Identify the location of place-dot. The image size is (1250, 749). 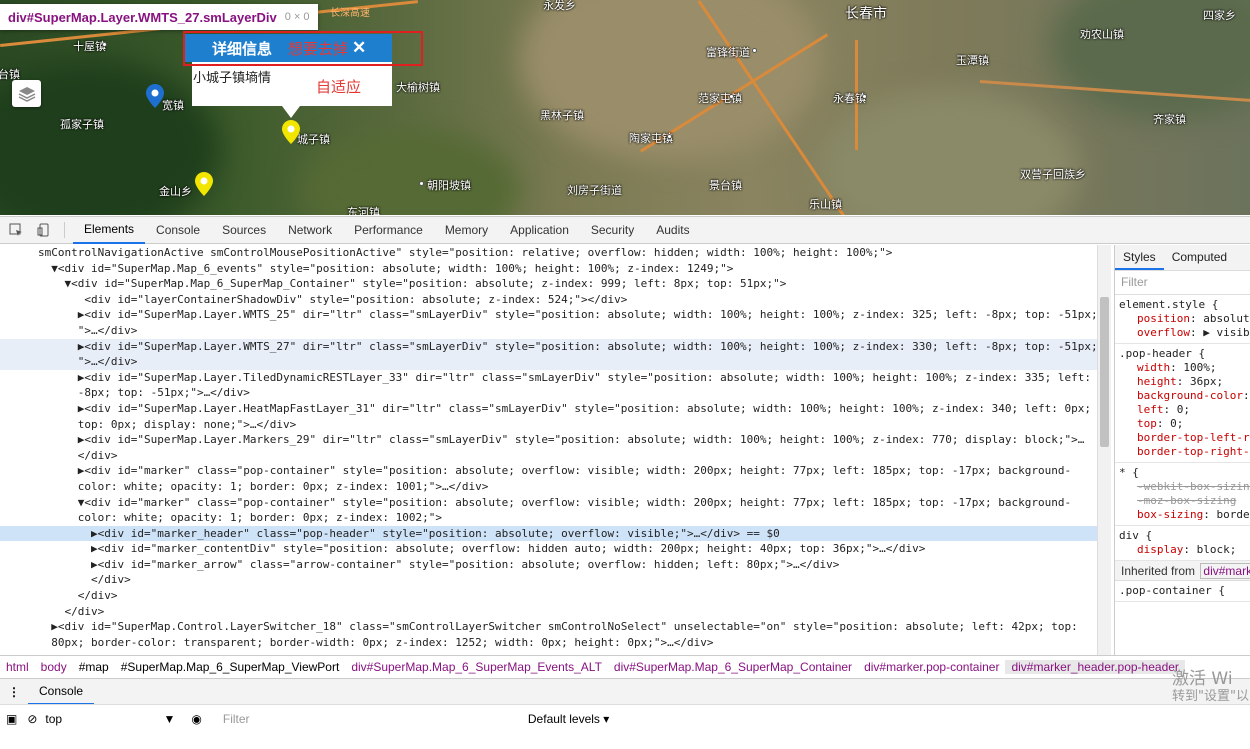
(669, 136).